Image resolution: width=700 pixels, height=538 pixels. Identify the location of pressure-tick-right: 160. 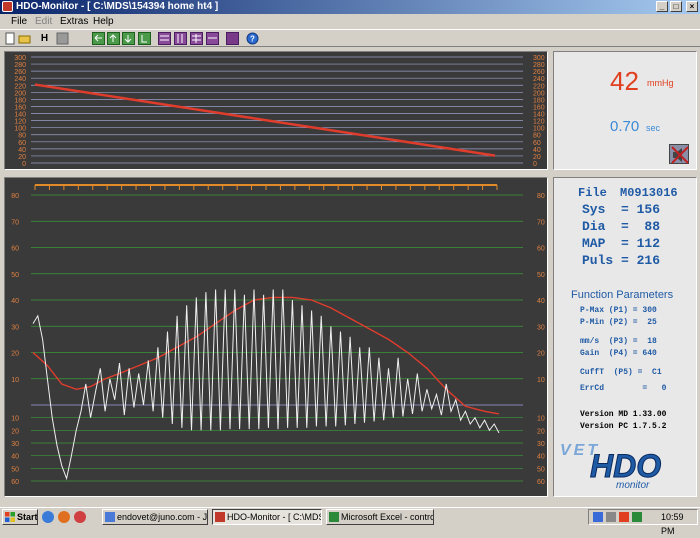
(539, 107).